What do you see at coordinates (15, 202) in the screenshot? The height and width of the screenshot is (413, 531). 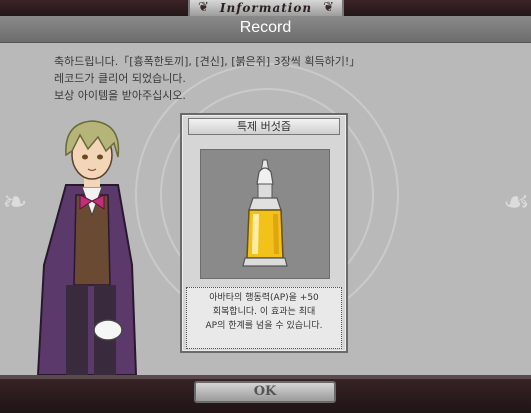 I see `left-ornament-icon: ❧` at bounding box center [15, 202].